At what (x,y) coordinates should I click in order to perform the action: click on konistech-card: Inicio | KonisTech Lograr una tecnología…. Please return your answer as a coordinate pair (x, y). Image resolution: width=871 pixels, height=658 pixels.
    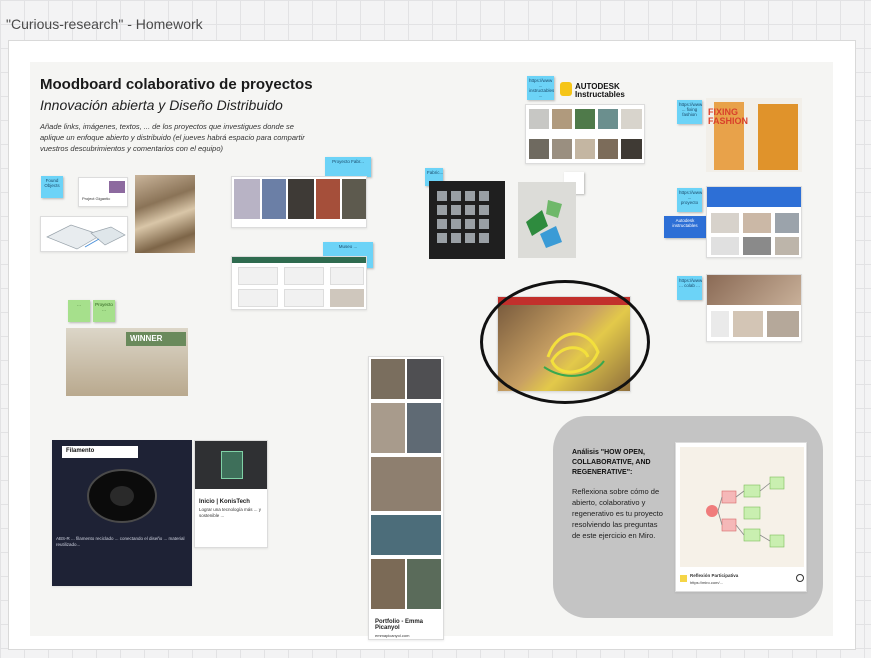
    Looking at the image, I should click on (231, 494).